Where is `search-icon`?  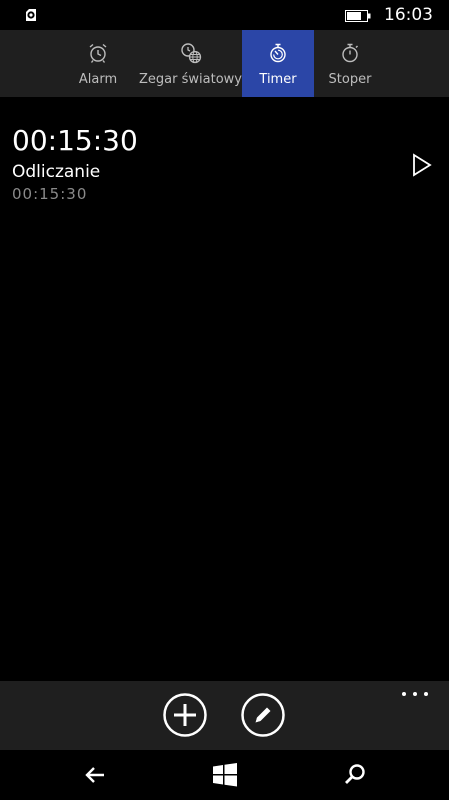
search-icon is located at coordinates (355, 775).